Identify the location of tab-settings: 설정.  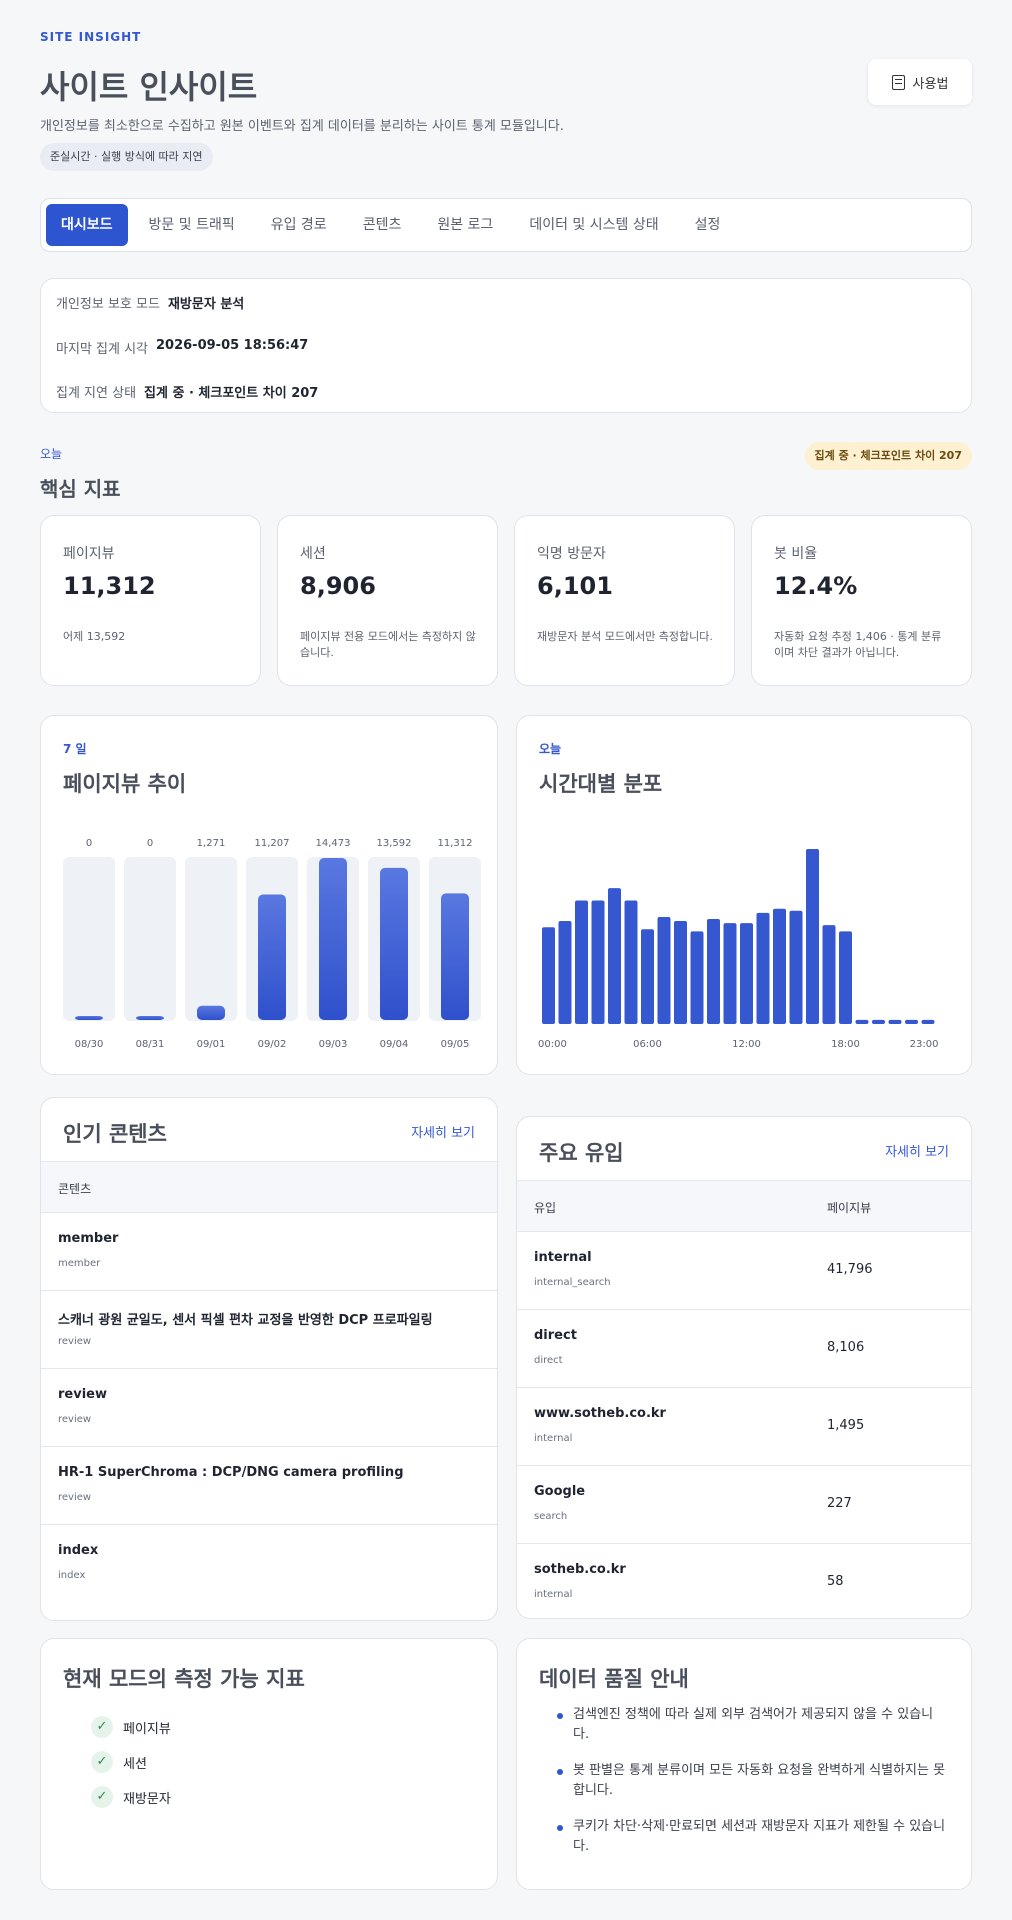
(708, 225).